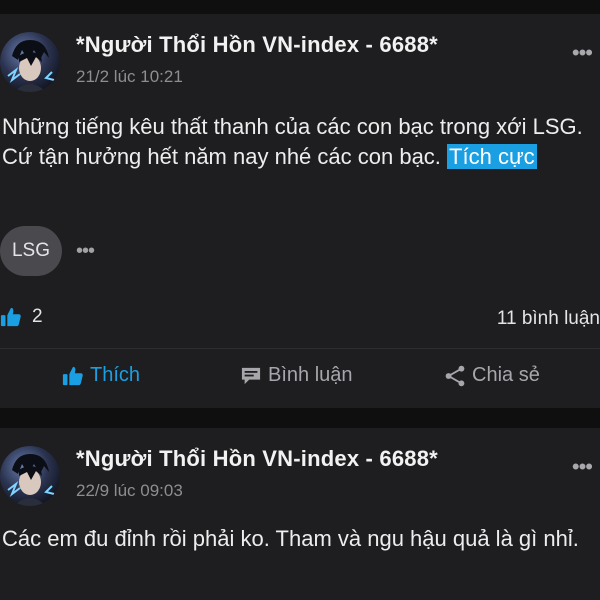 This screenshot has width=600, height=600. I want to click on post-timestamp: 22/9 lúc 09:03, so click(129, 490).